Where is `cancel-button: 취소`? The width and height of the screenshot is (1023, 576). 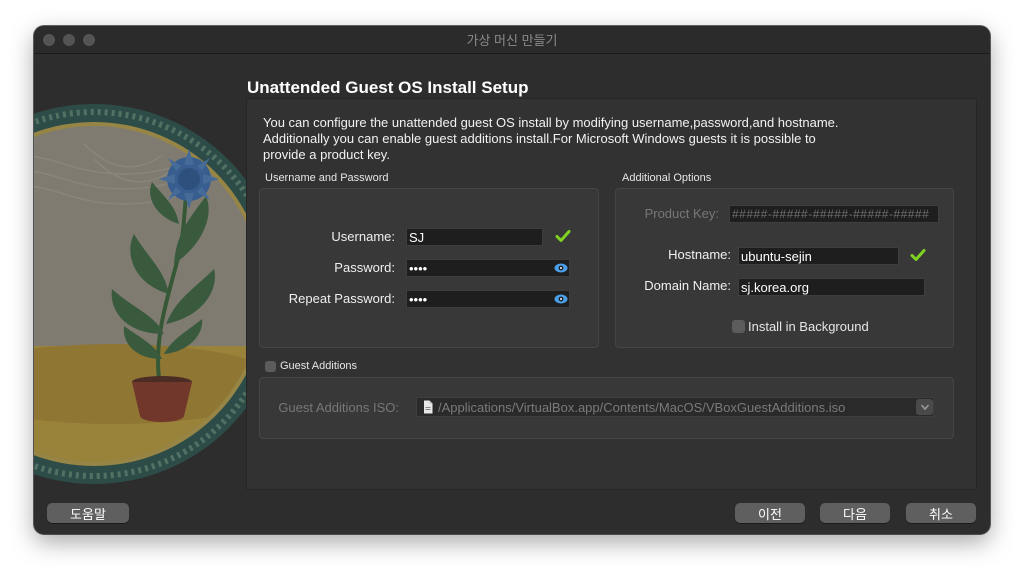
cancel-button: 취소 is located at coordinates (941, 513).